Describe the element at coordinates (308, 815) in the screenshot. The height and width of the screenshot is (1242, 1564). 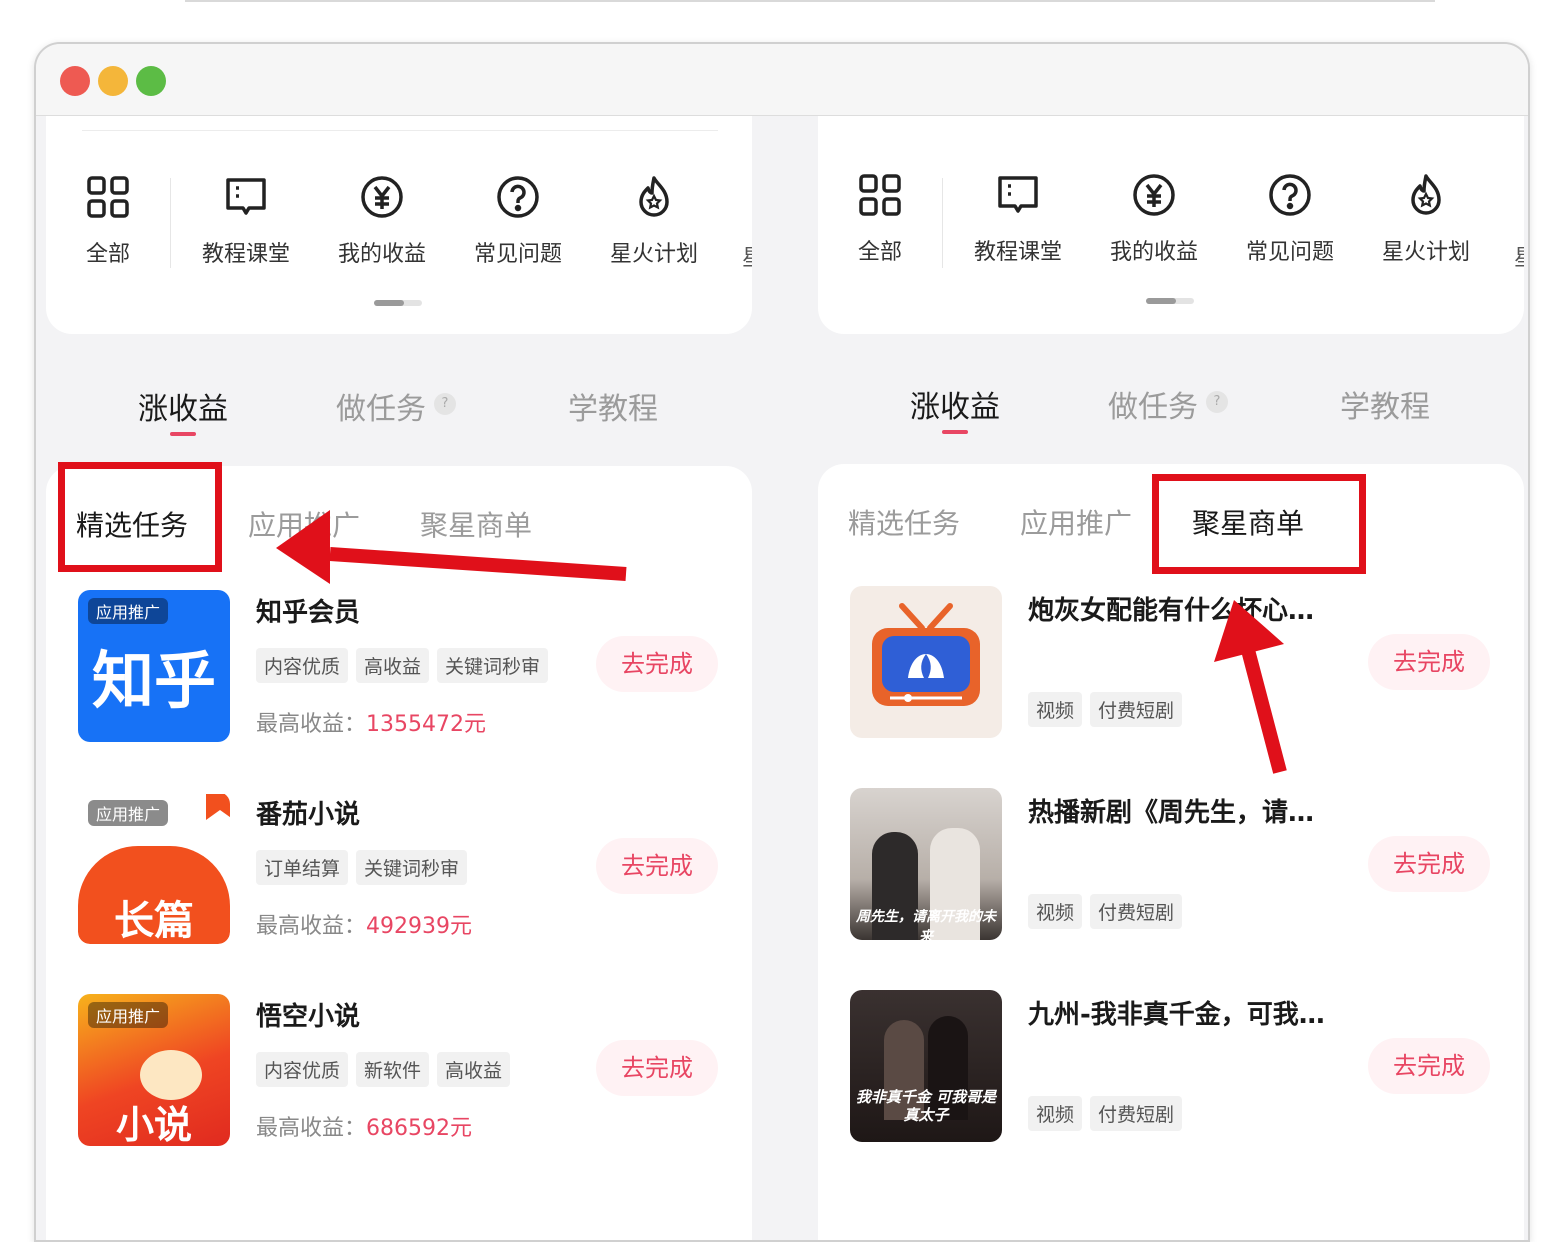
I see `item-title: 番茄小说` at that location.